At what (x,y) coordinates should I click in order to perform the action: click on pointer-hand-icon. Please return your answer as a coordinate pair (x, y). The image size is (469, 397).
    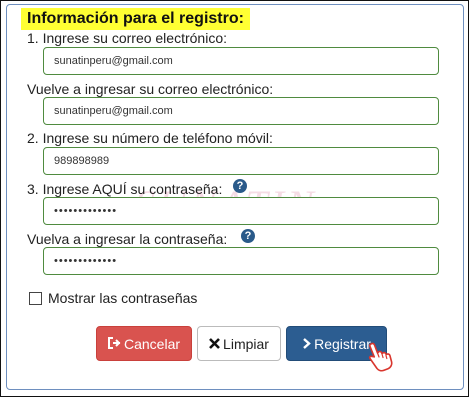
    Looking at the image, I should click on (380, 357).